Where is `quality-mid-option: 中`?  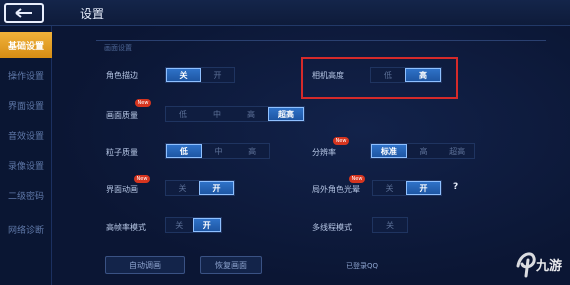
quality-mid-option: 中 is located at coordinates (217, 114).